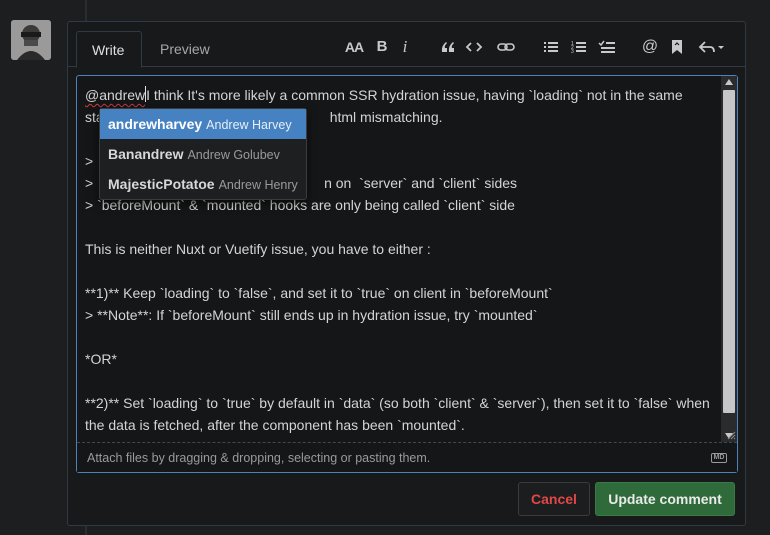 This screenshot has height=535, width=770. Describe the element at coordinates (91, 161) in the screenshot. I see `text-line-4: >` at that location.